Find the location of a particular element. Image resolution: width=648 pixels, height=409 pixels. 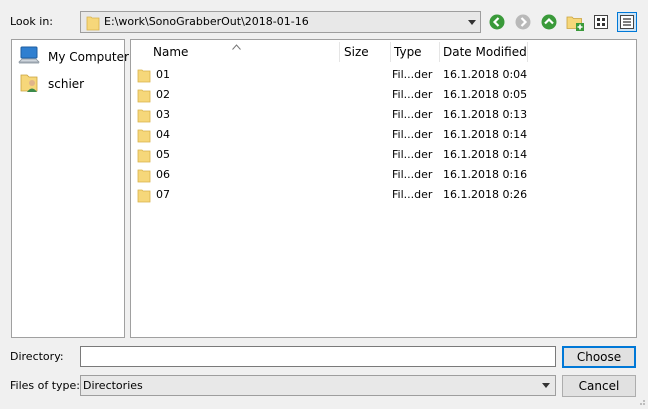

table-row: 04 Fil...der 16.1.2018 0:14 is located at coordinates (383, 135).